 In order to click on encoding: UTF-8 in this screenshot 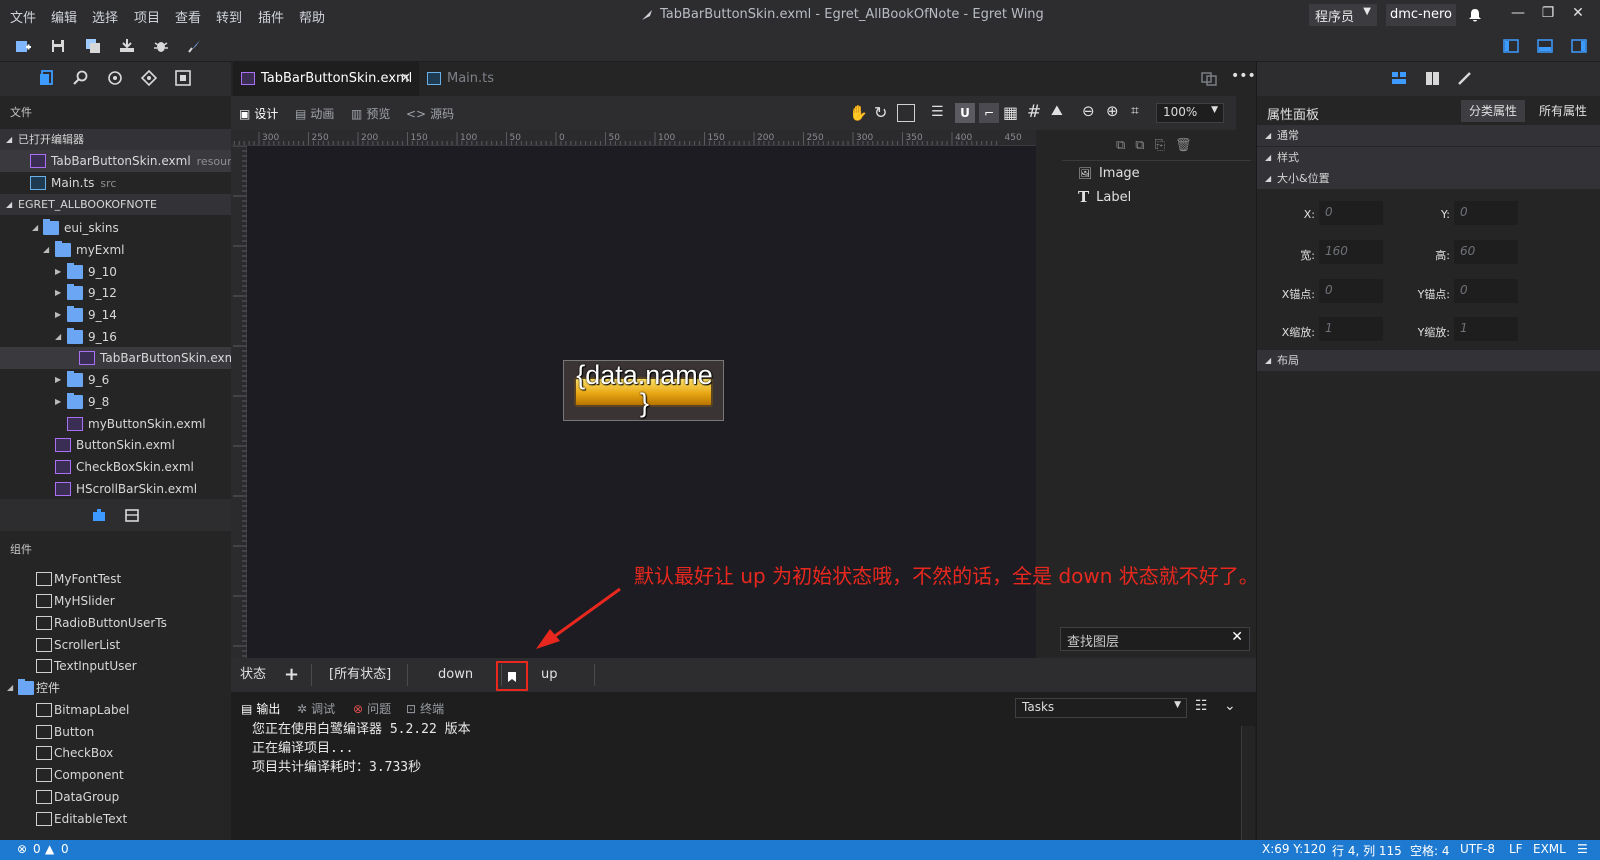, I will do `click(1477, 849)`.